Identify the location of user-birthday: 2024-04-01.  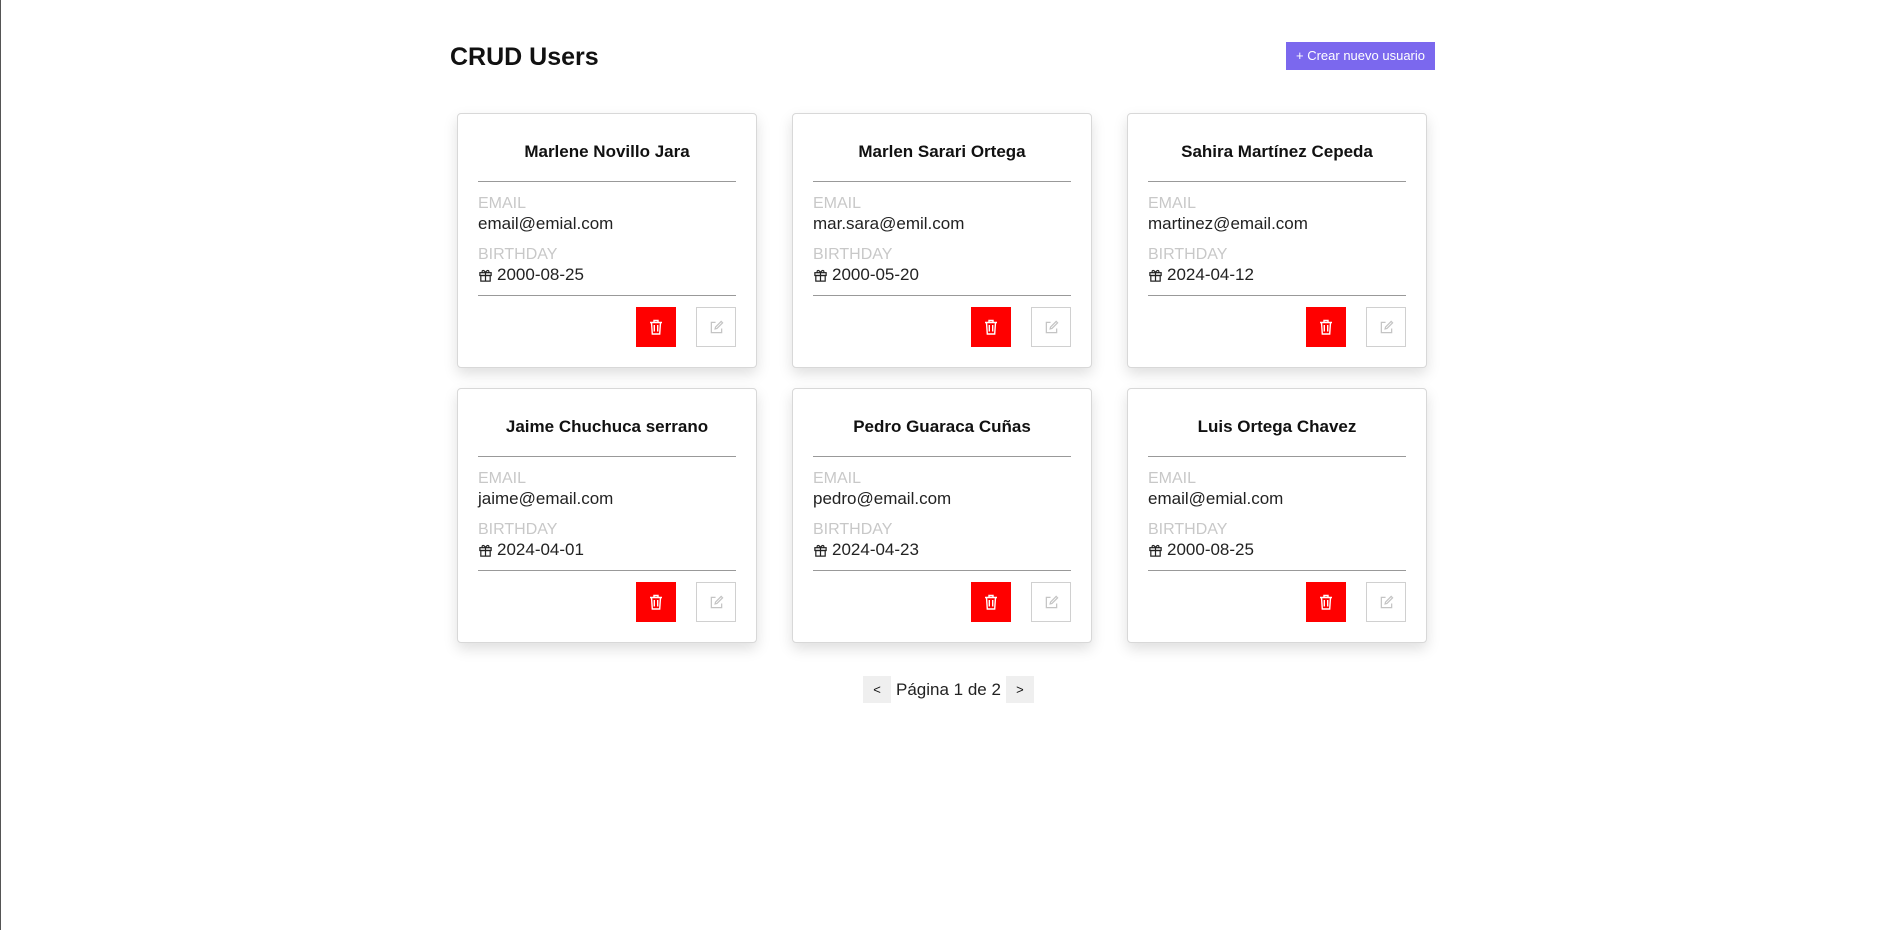
(540, 549).